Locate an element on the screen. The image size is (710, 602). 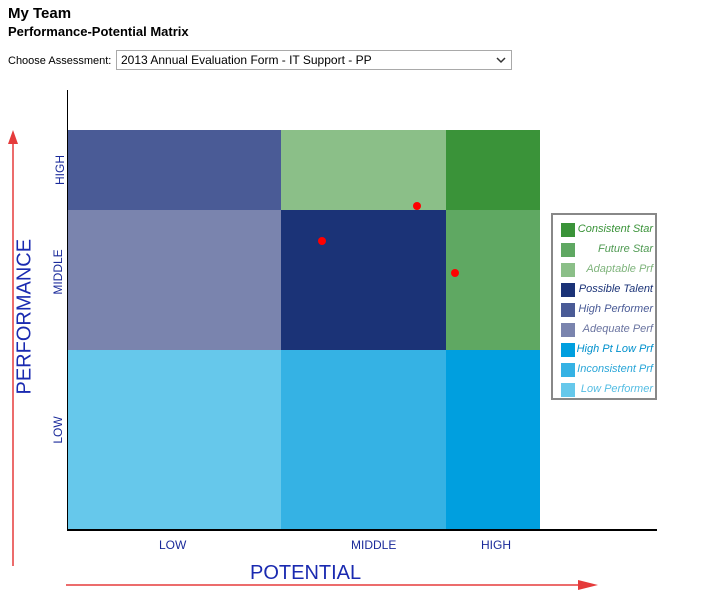
performance-arrow-icon is located at coordinates (13, 348).